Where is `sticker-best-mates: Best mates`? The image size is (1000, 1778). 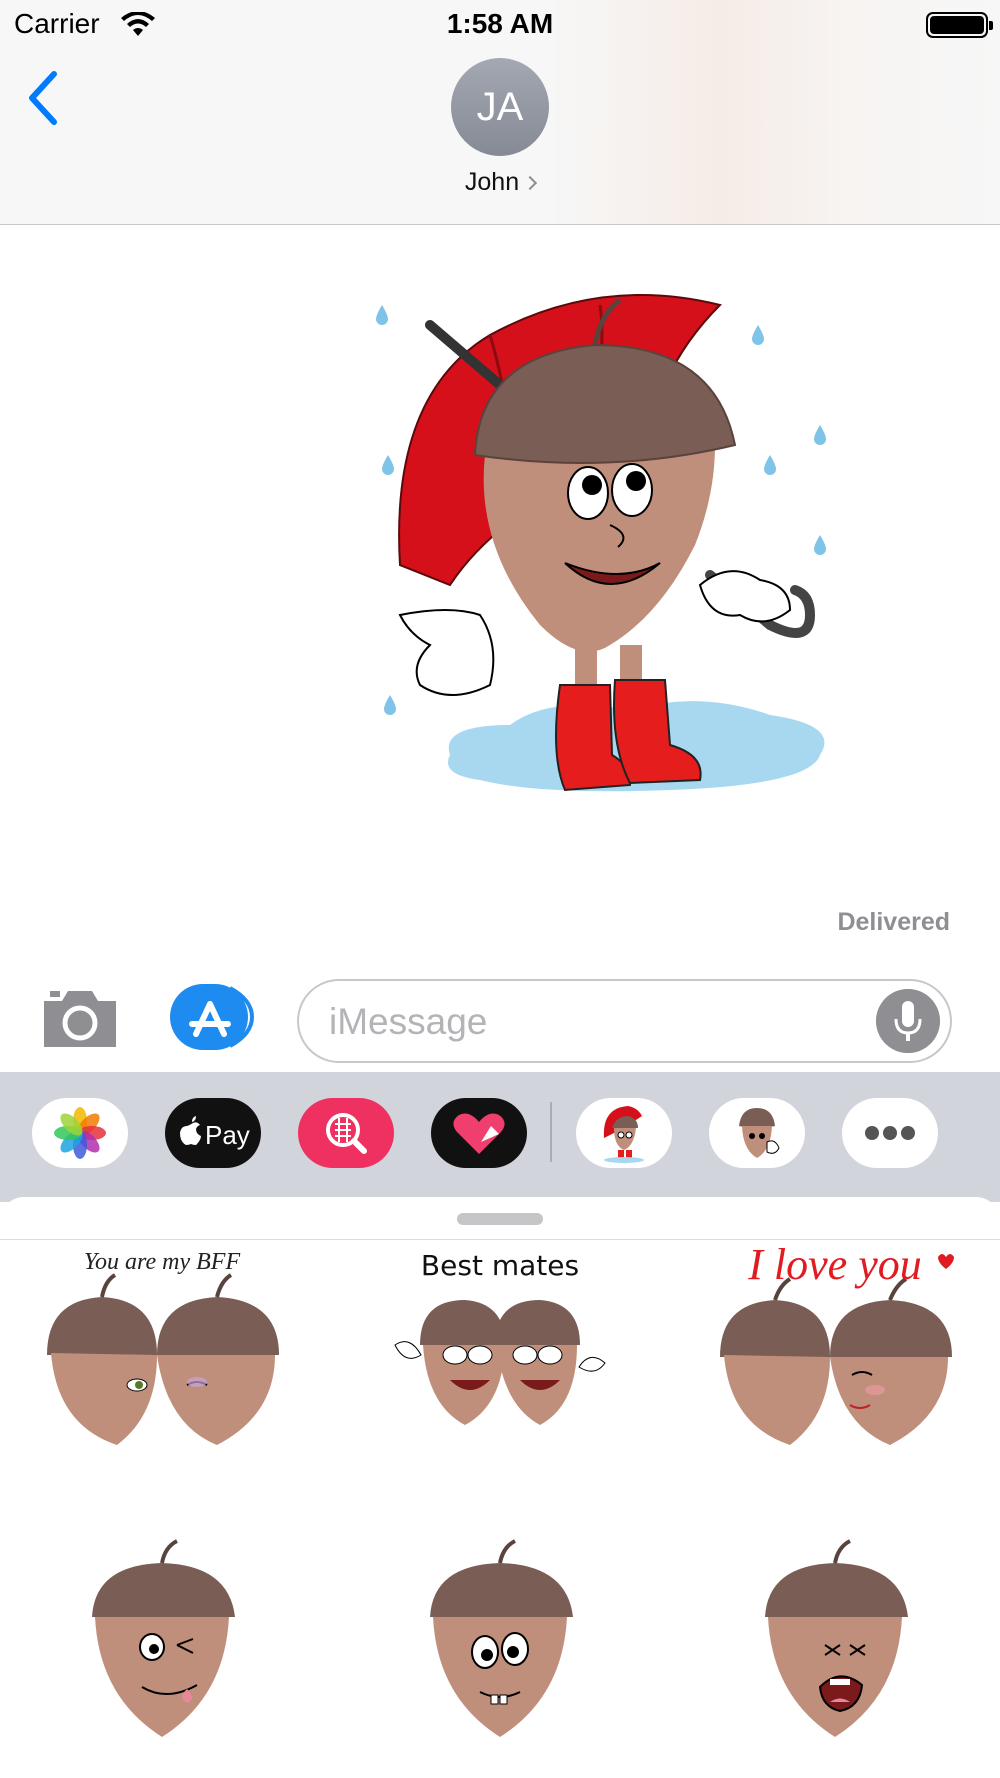
sticker-best-mates: Best mates is located at coordinates (500, 1360).